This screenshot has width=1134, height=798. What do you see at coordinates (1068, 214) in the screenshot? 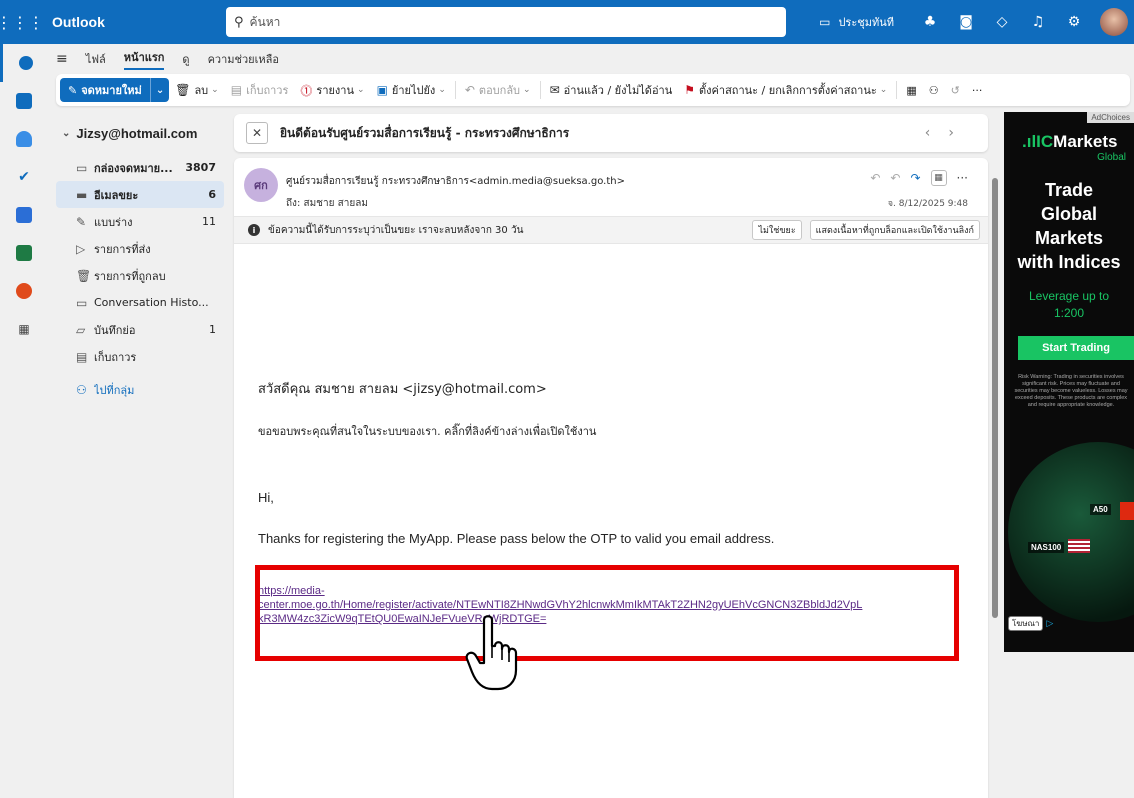
I see `ad-headline-line: Global` at bounding box center [1068, 214].